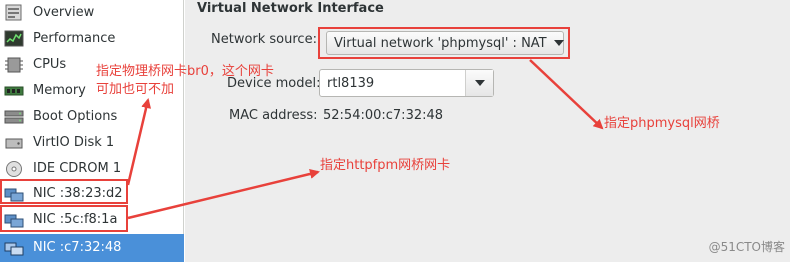  I want to click on cdrom-icon, so click(14, 169).